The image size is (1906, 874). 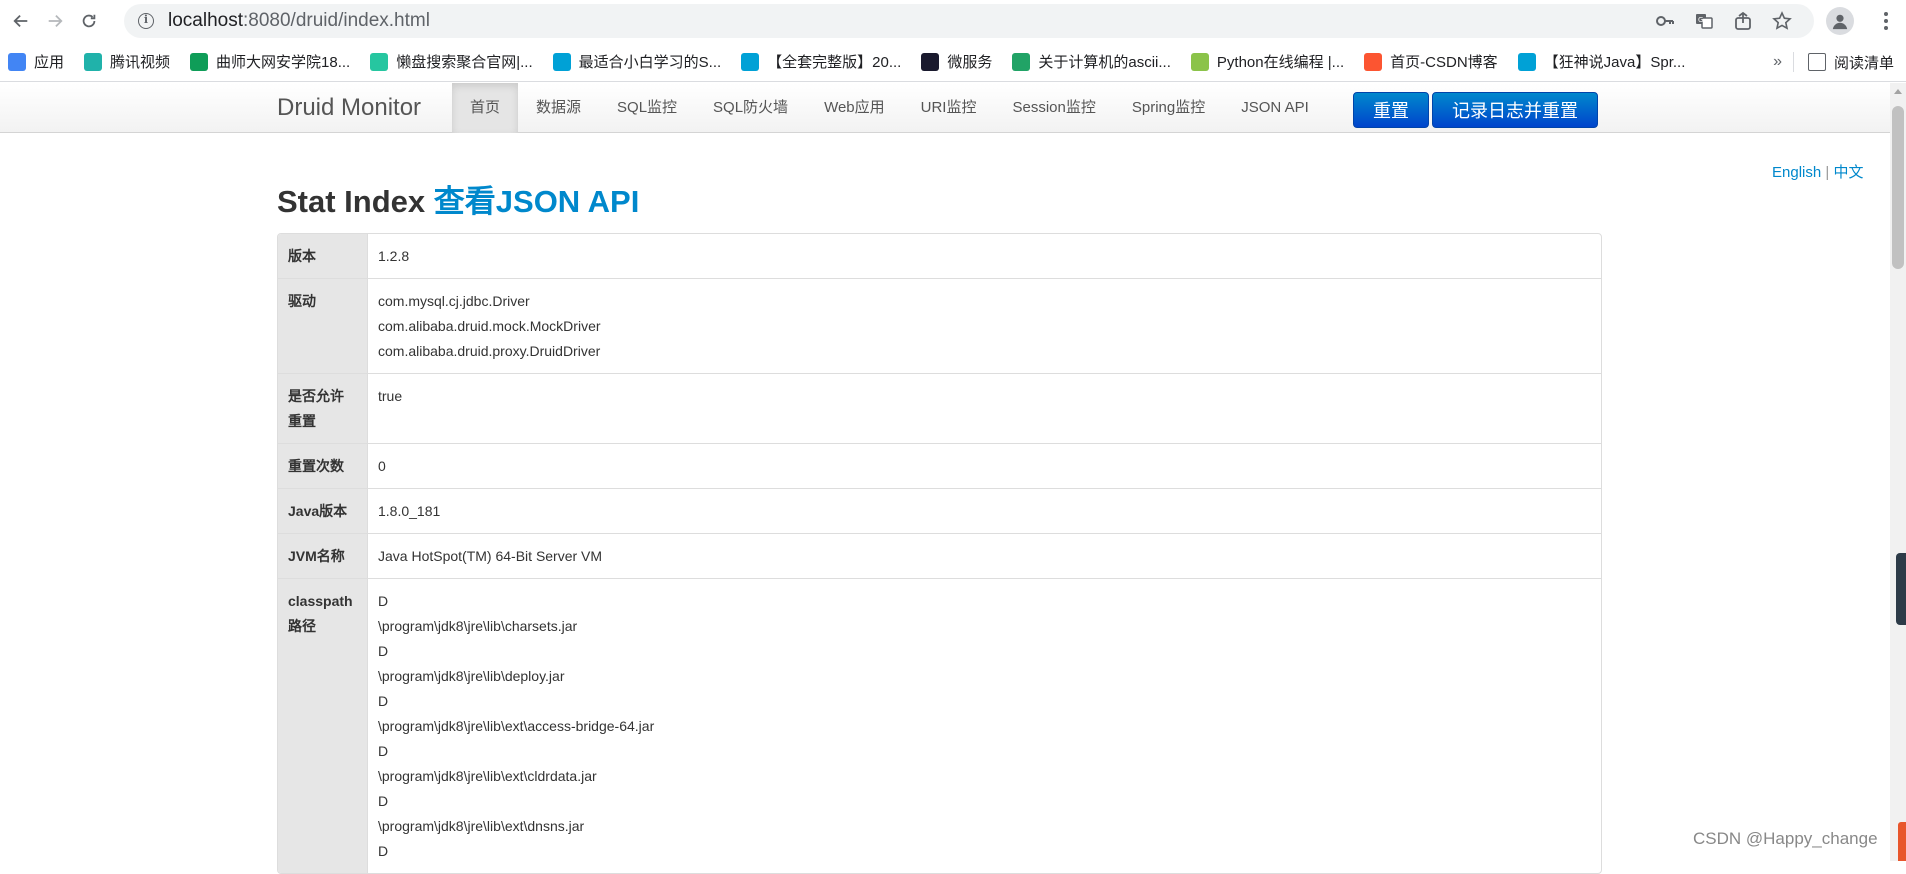 I want to click on site-info-icon, so click(x=146, y=21).